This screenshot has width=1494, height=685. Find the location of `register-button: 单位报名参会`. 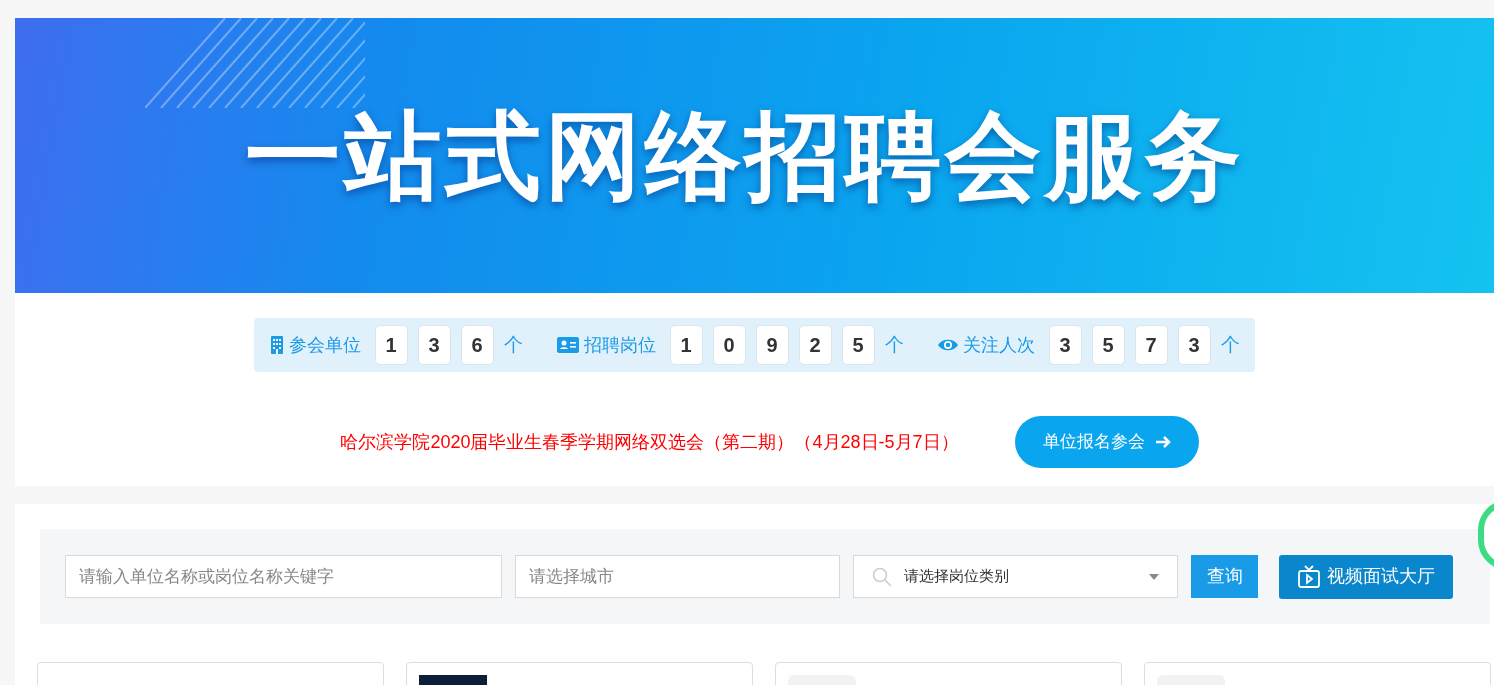

register-button: 单位报名参会 is located at coordinates (1106, 442).